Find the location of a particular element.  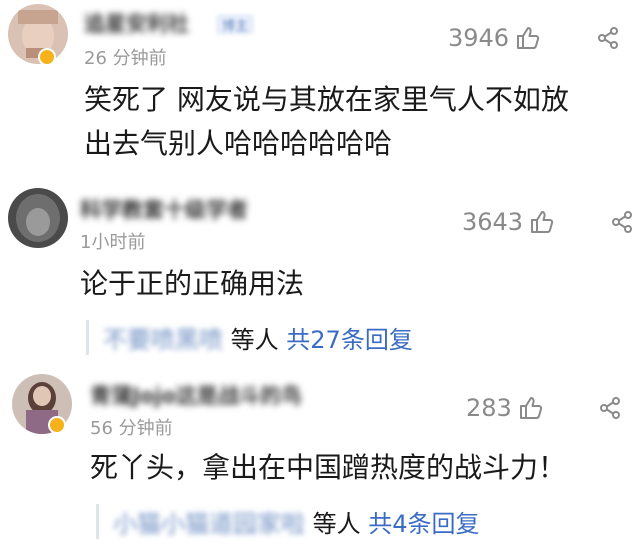

avatar is located at coordinates (38, 218).